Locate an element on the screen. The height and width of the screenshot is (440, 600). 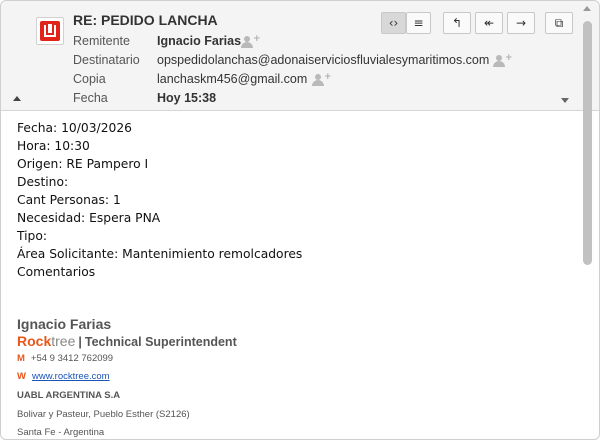
reply-all-icon: ↞ is located at coordinates (489, 23).